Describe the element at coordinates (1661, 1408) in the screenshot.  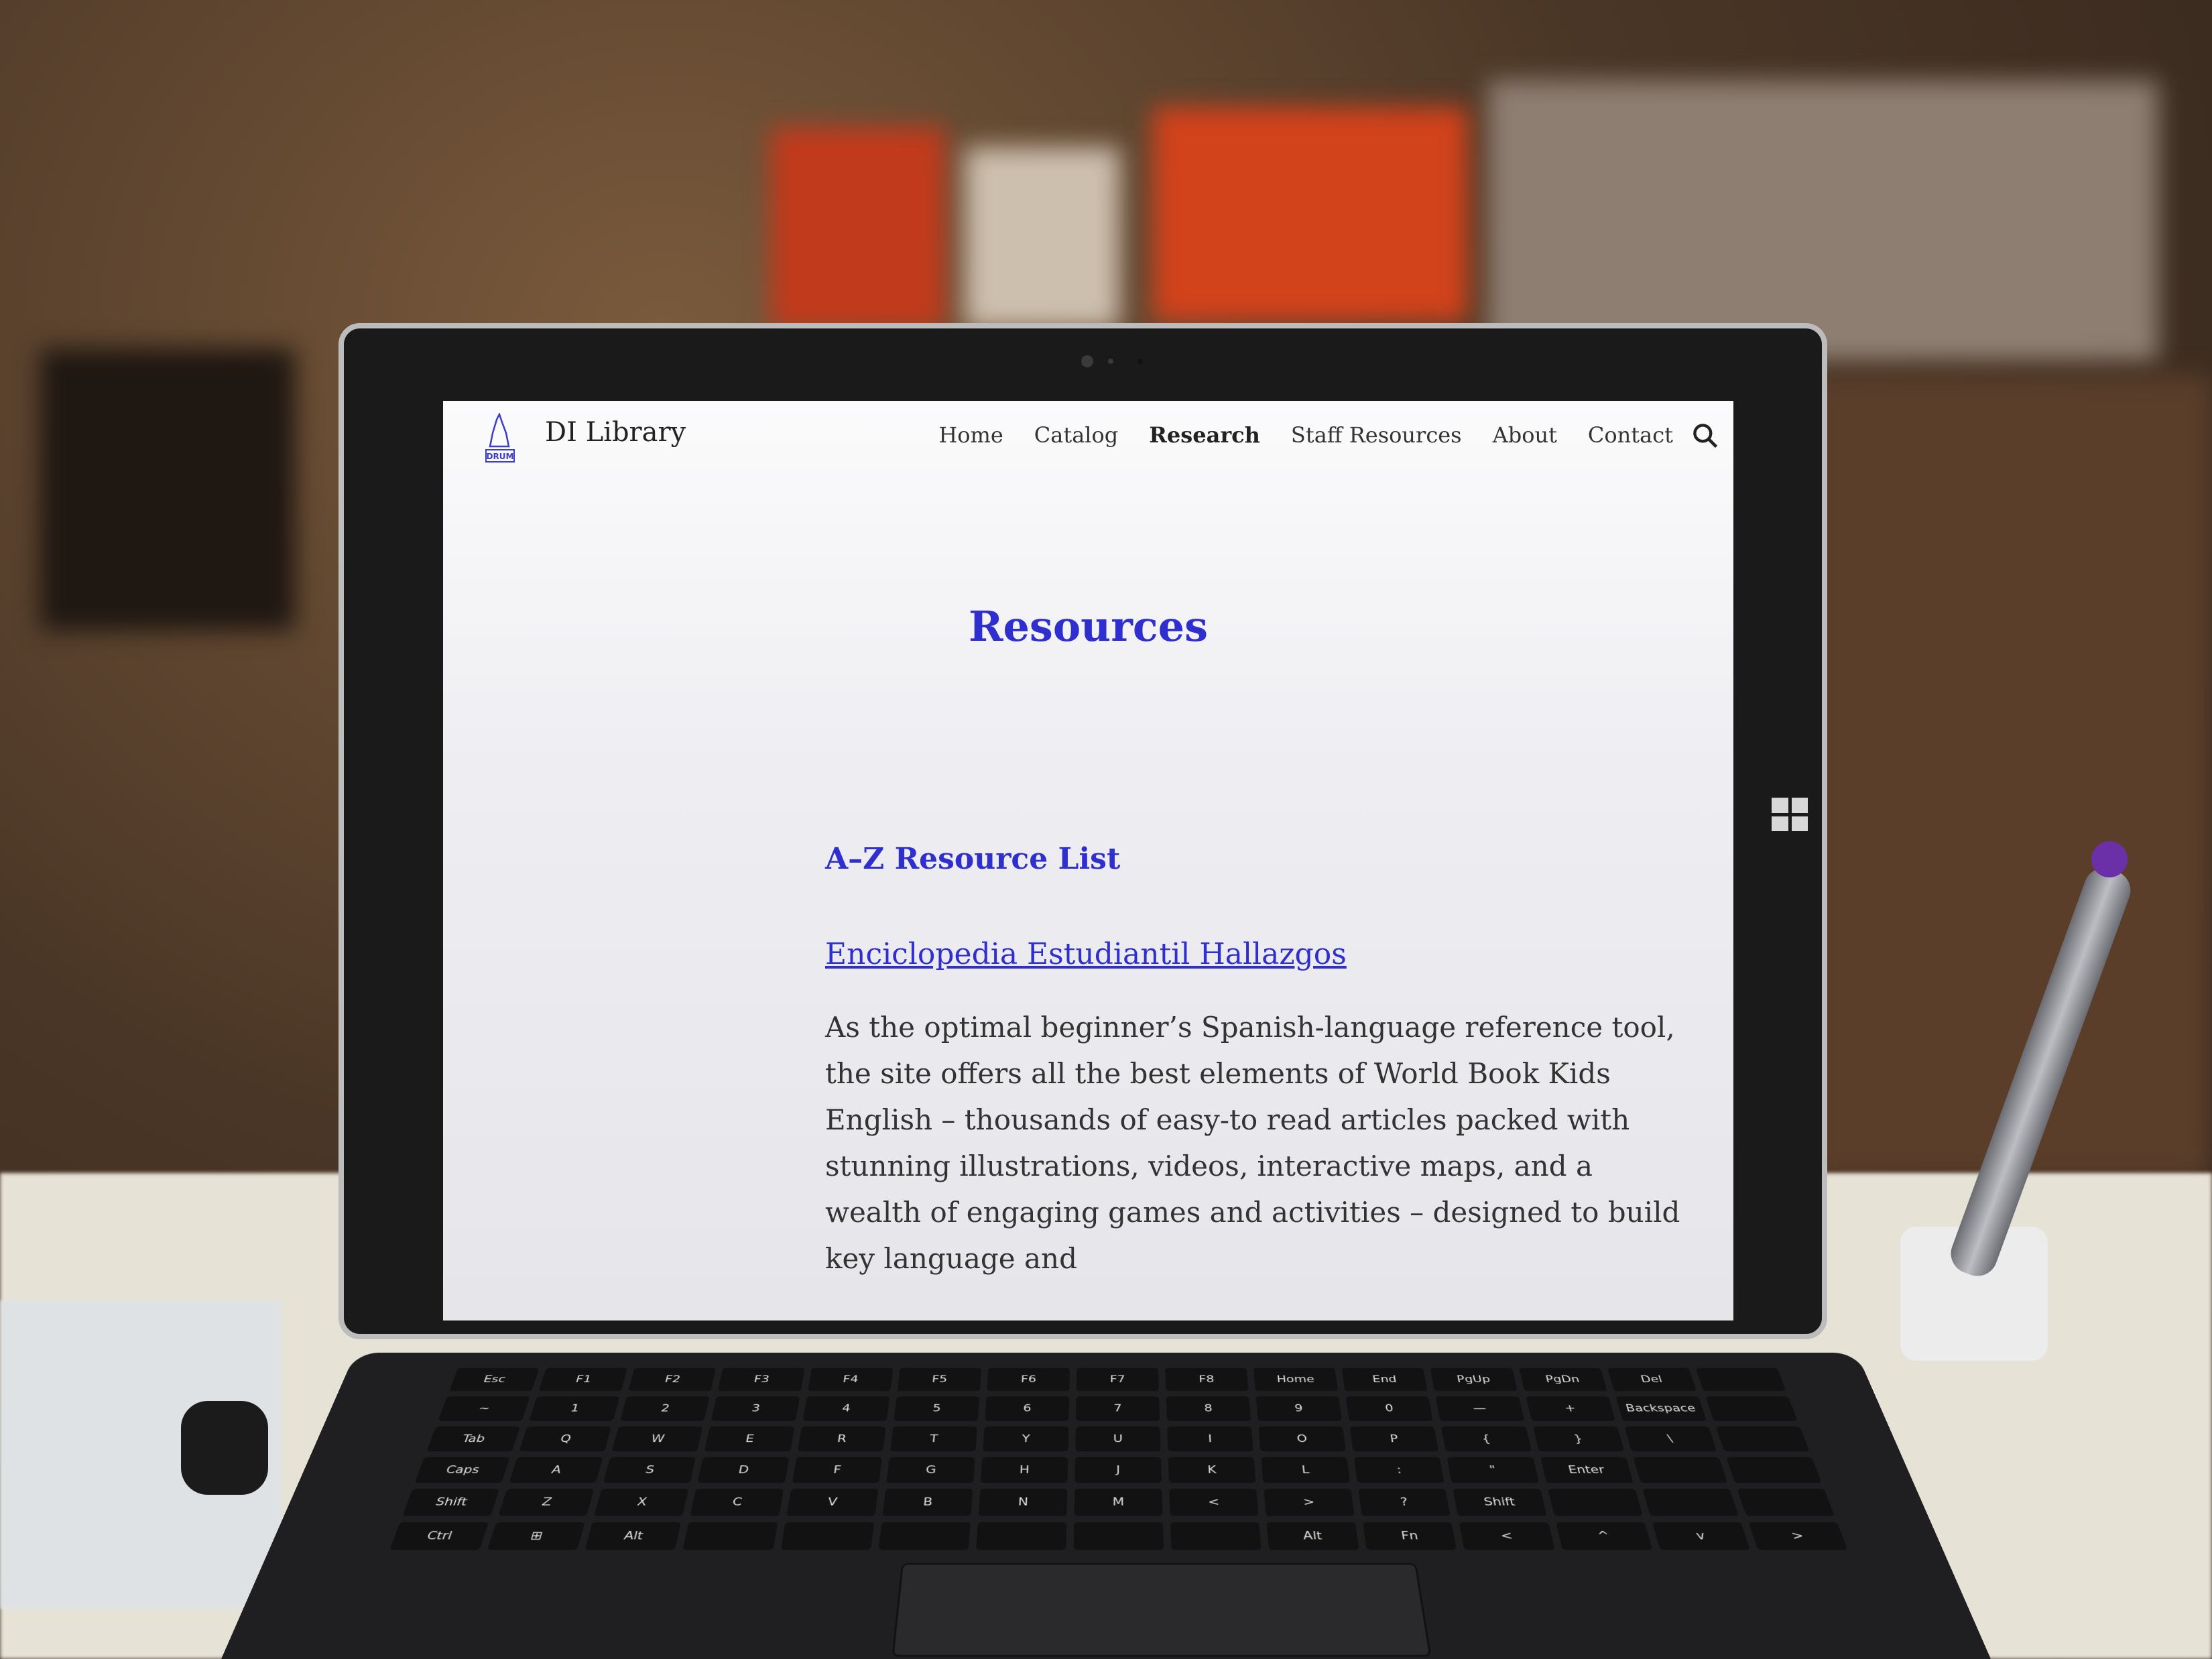
I see `keyboard-key: Backspace` at that location.